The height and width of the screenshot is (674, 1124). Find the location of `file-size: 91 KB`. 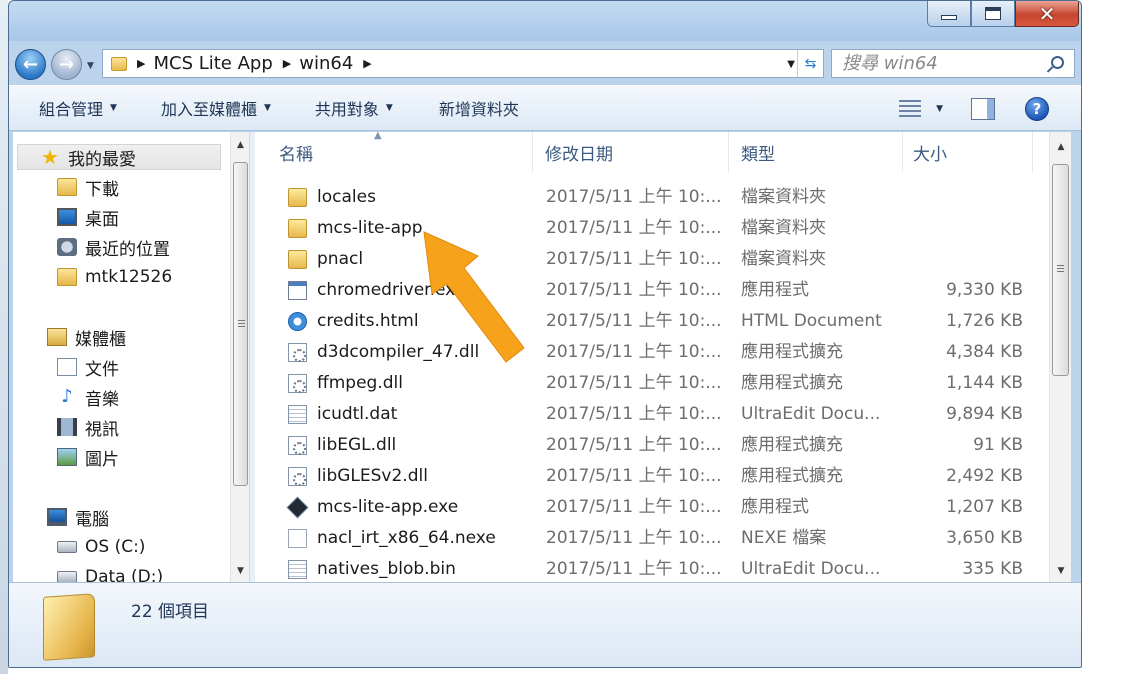

file-size: 91 KB is located at coordinates (998, 445).